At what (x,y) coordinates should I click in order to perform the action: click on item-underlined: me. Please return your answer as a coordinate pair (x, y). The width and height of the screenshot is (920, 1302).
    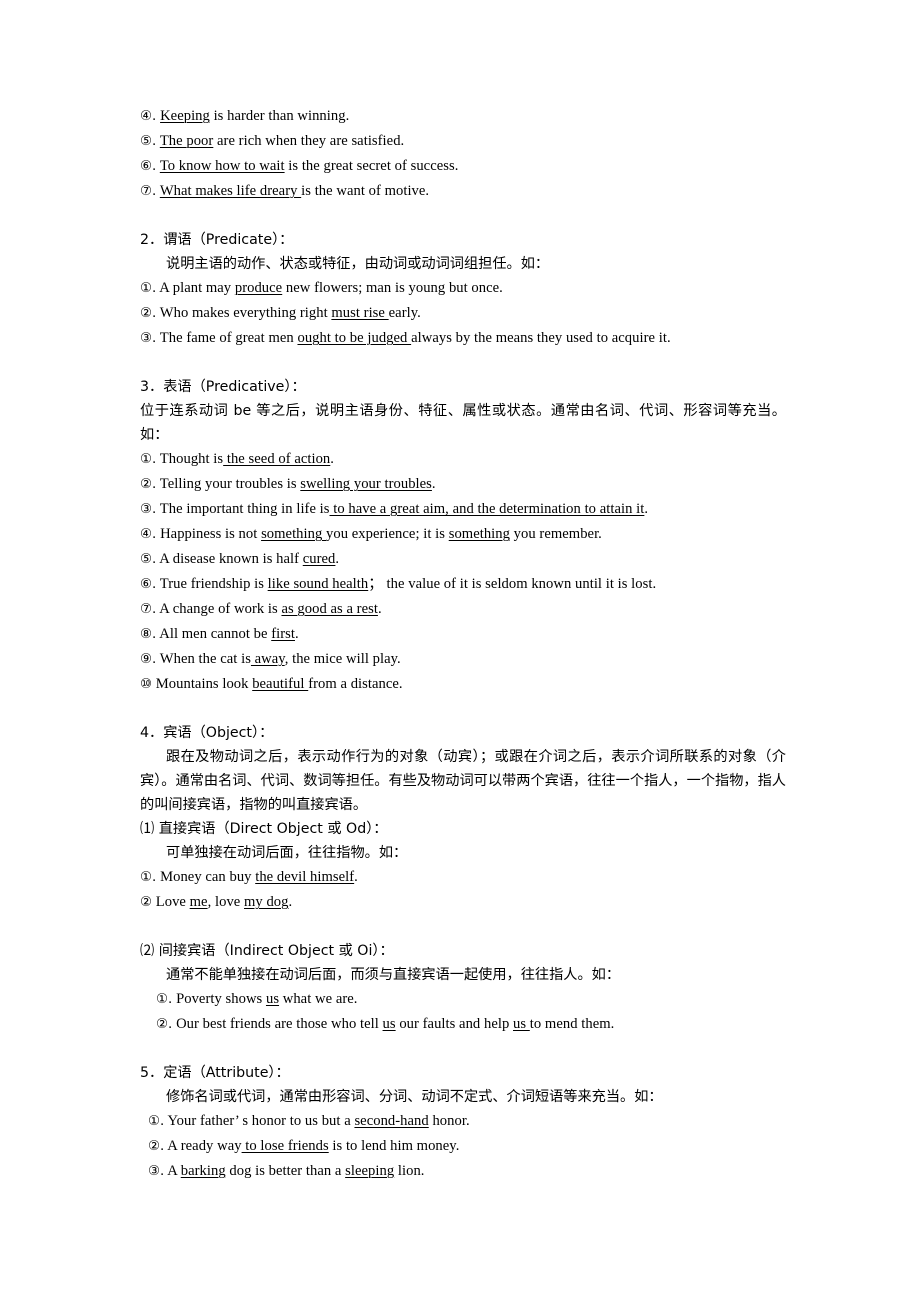
    Looking at the image, I should click on (198, 902).